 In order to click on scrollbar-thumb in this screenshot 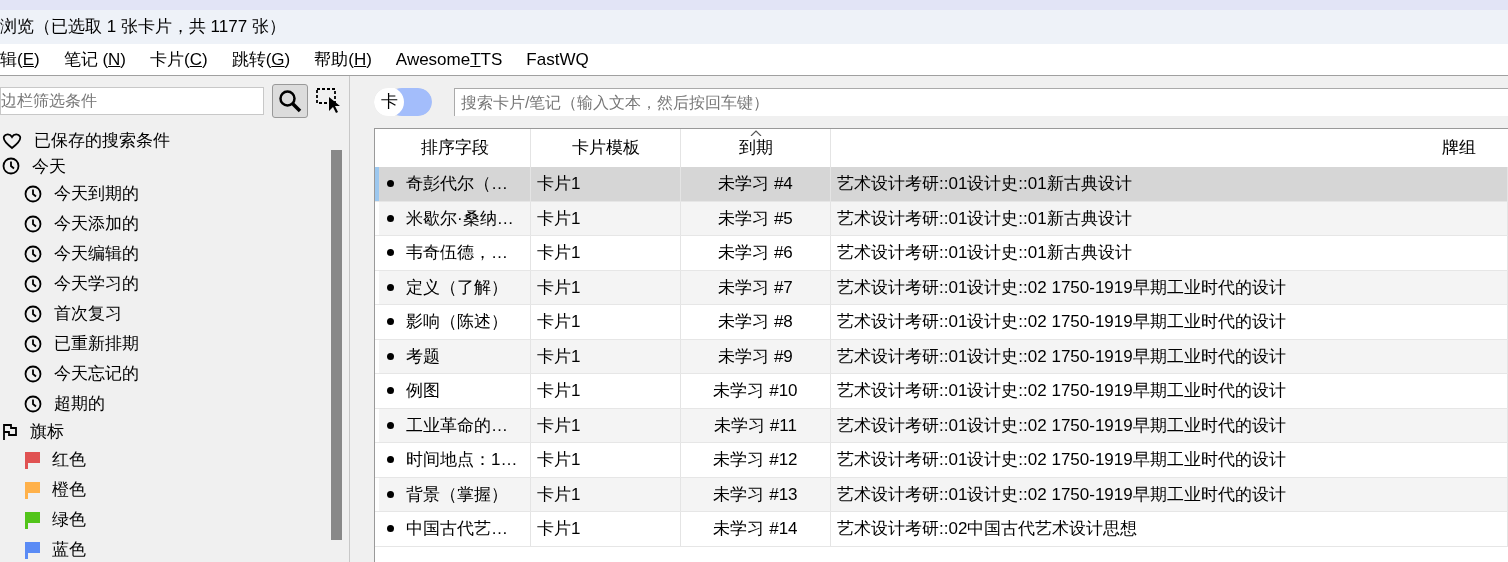, I will do `click(336, 345)`.